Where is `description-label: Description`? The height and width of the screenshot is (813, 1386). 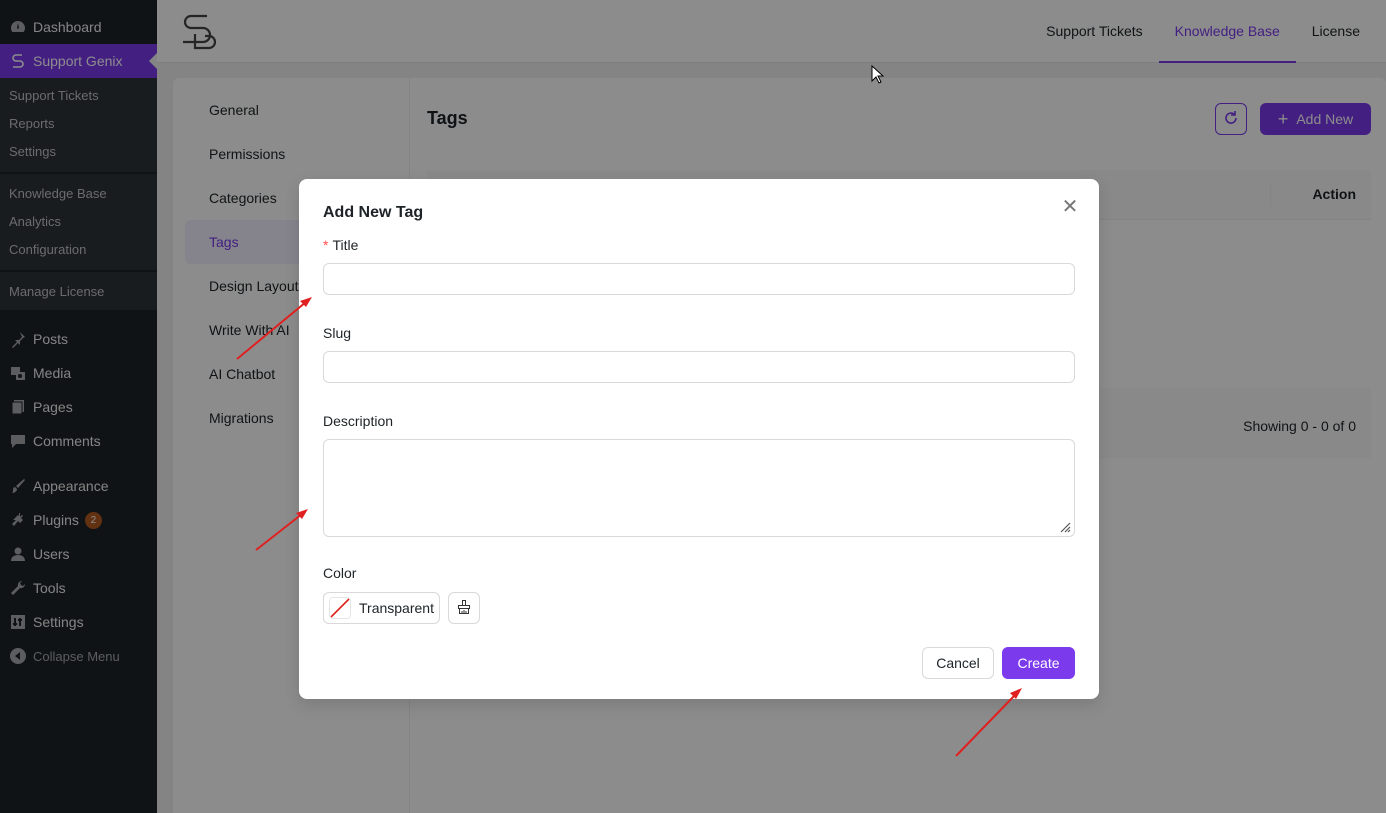
description-label: Description is located at coordinates (358, 421).